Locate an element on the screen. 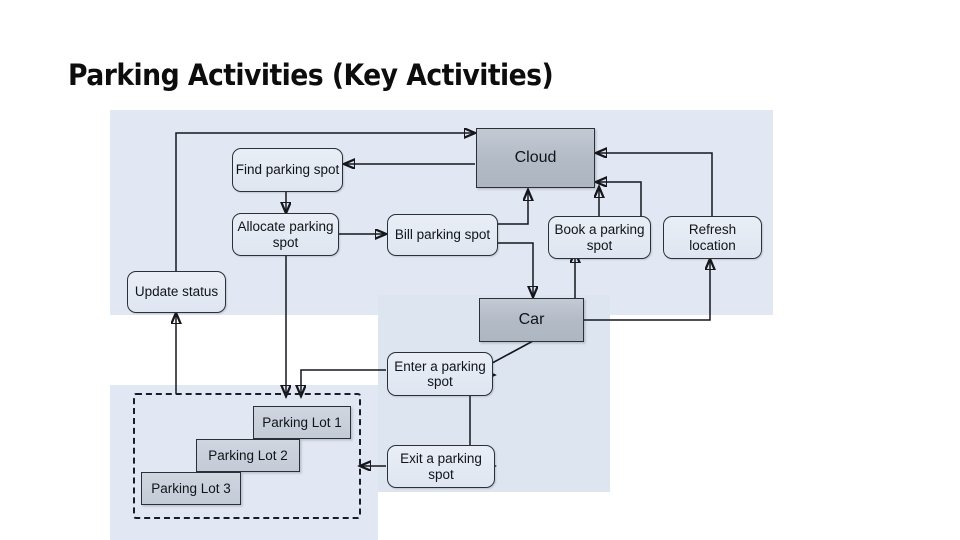 Image resolution: width=960 pixels, height=540 pixels. node-exit-a-parking-spot: Exit a parking spot is located at coordinates (441, 466).